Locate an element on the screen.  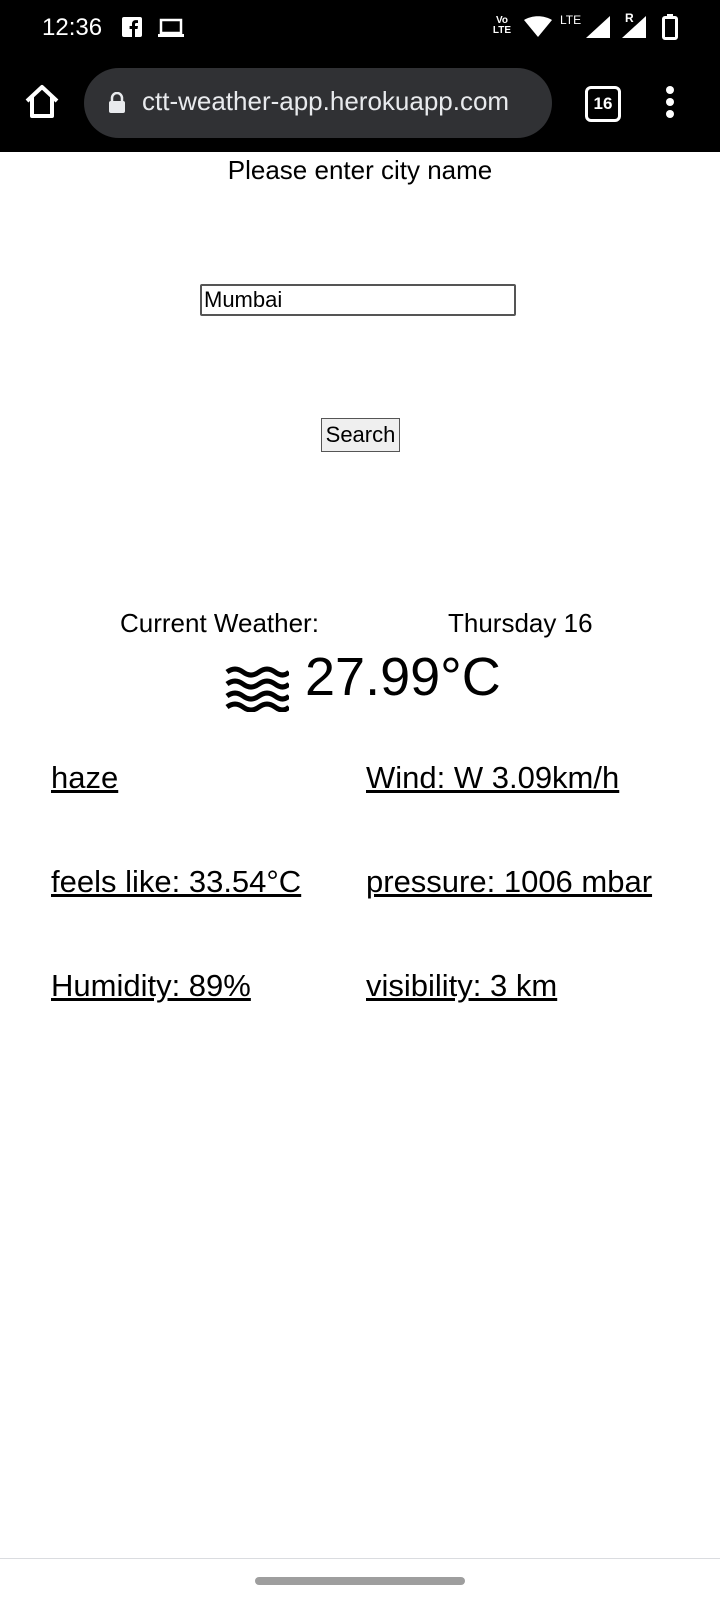
volte-icon: Vo LTE is located at coordinates (502, 25).